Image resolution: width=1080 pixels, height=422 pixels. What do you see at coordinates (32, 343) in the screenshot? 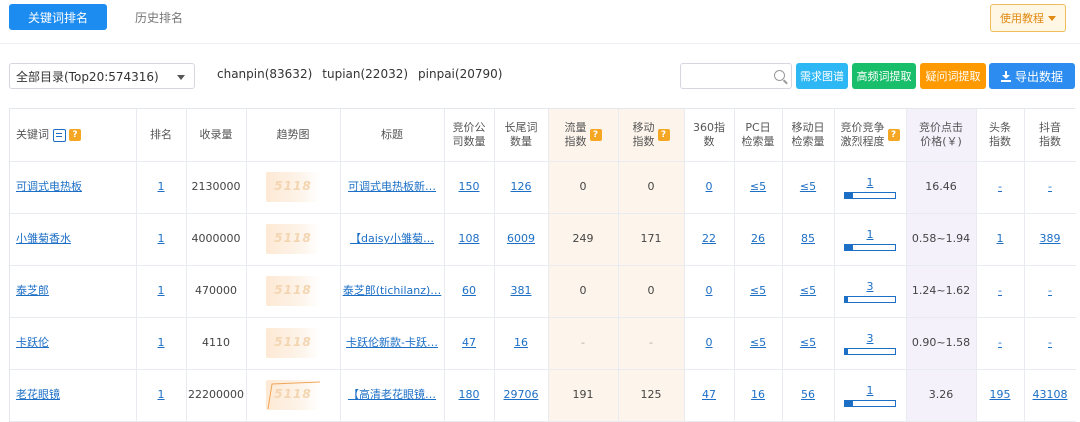
I see `keyword-link: 卡跃伦` at bounding box center [32, 343].